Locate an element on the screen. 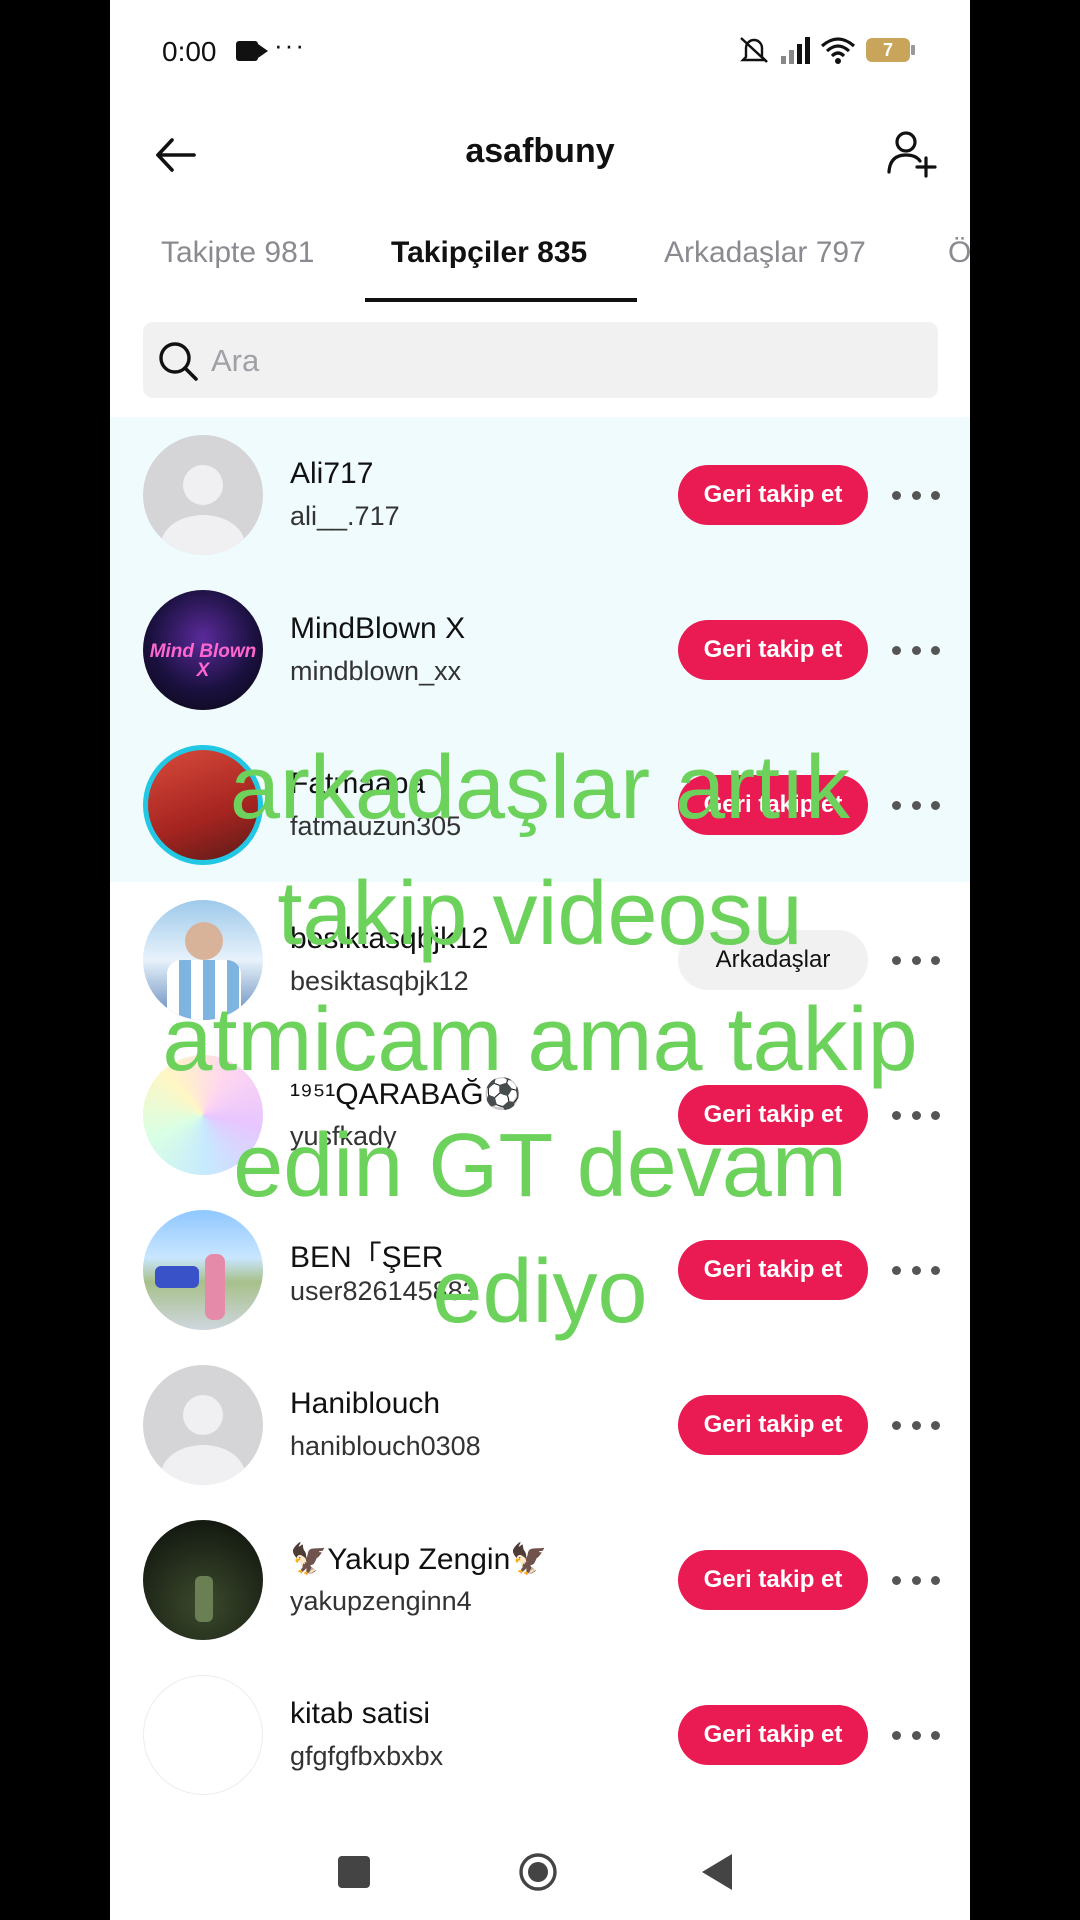 The image size is (1080, 1920). status-indicators: 7 is located at coordinates (826, 50).